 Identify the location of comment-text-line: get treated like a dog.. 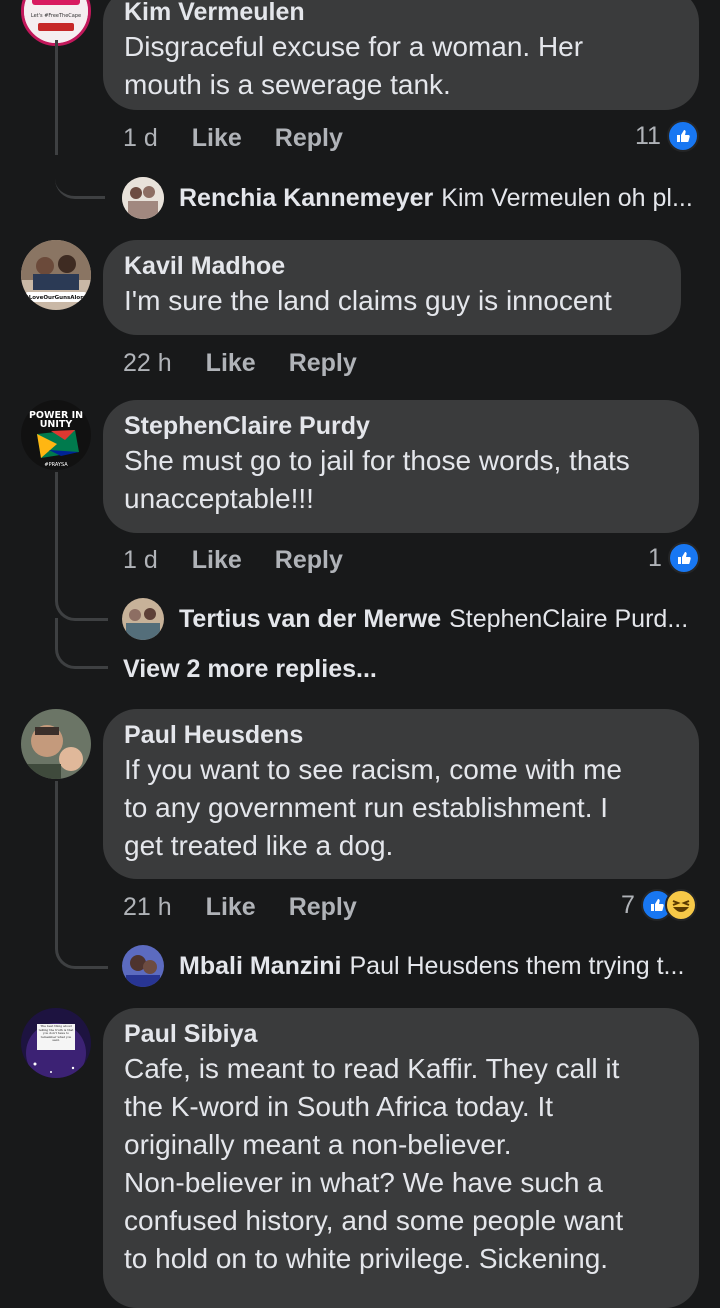
(259, 845).